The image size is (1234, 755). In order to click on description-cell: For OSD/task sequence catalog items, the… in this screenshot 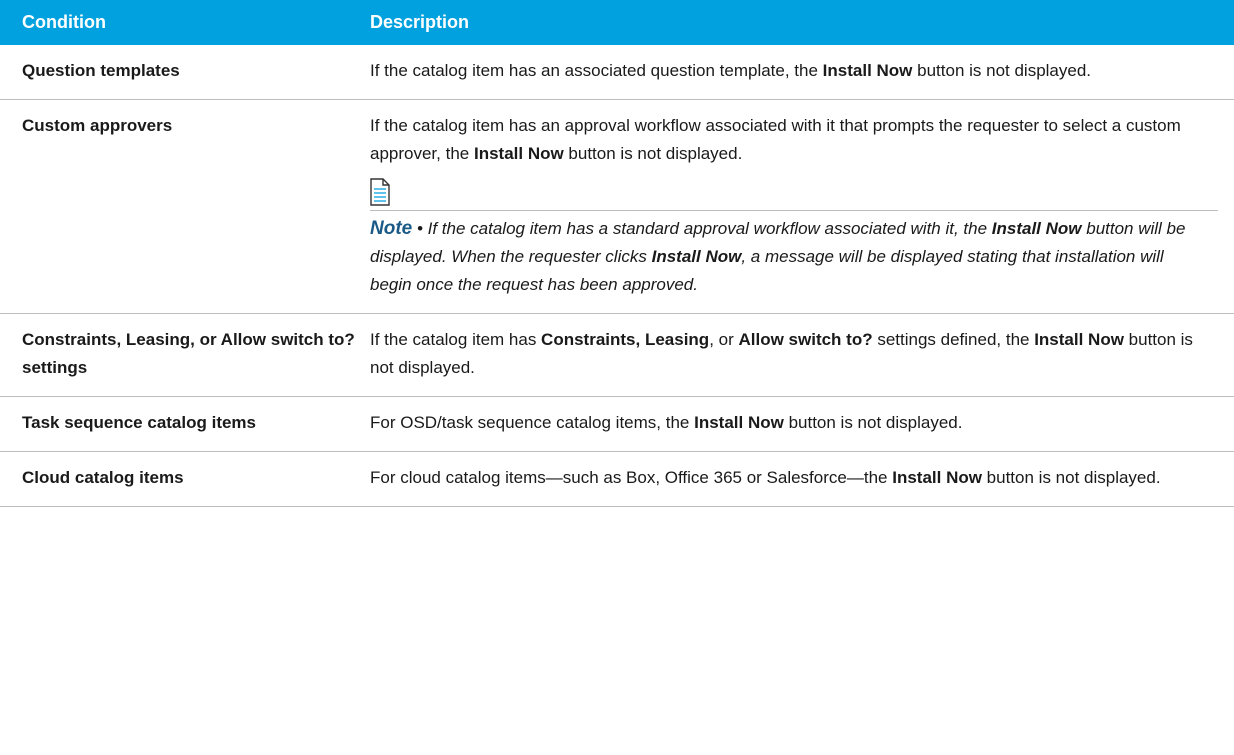, I will do `click(802, 424)`.